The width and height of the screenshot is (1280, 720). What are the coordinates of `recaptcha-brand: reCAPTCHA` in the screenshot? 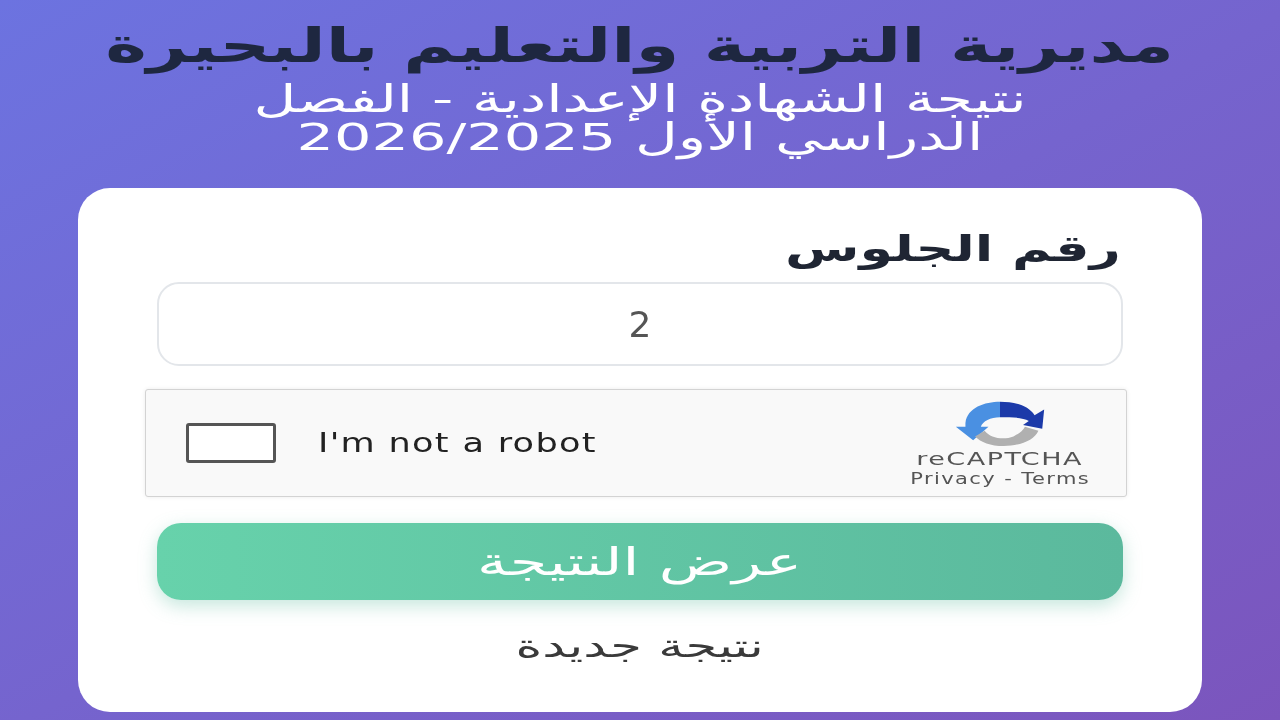 It's located at (1000, 459).